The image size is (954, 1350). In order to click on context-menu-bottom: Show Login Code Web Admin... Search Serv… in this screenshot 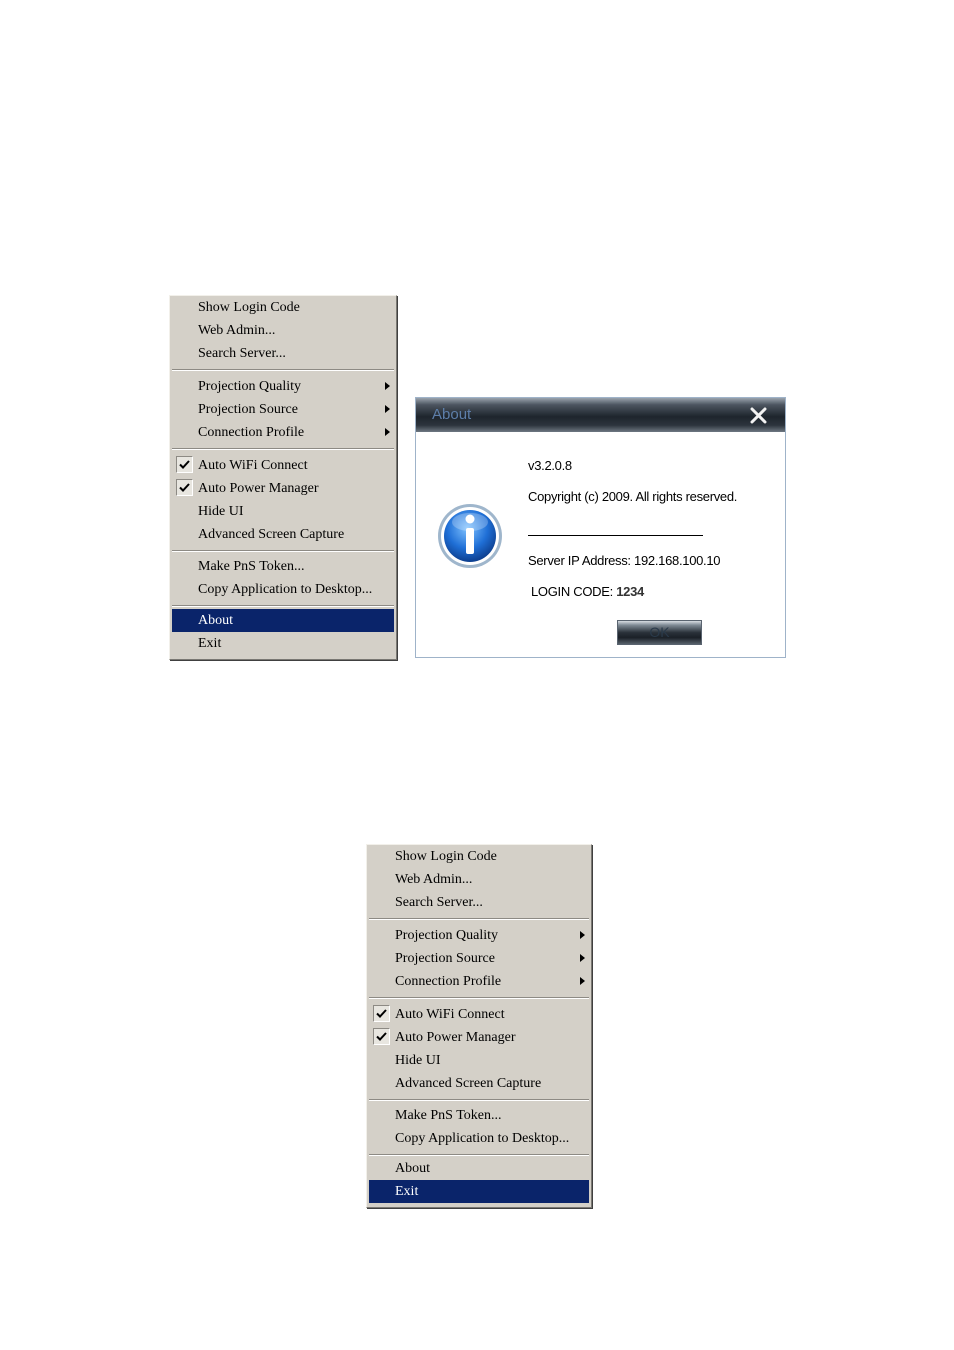, I will do `click(479, 1026)`.